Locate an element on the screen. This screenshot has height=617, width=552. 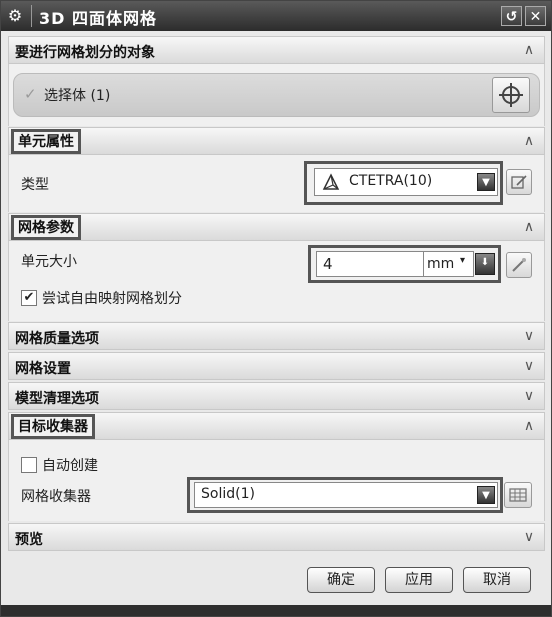
section-model-cleanup-title: 模型清理选项 is located at coordinates (57, 399).